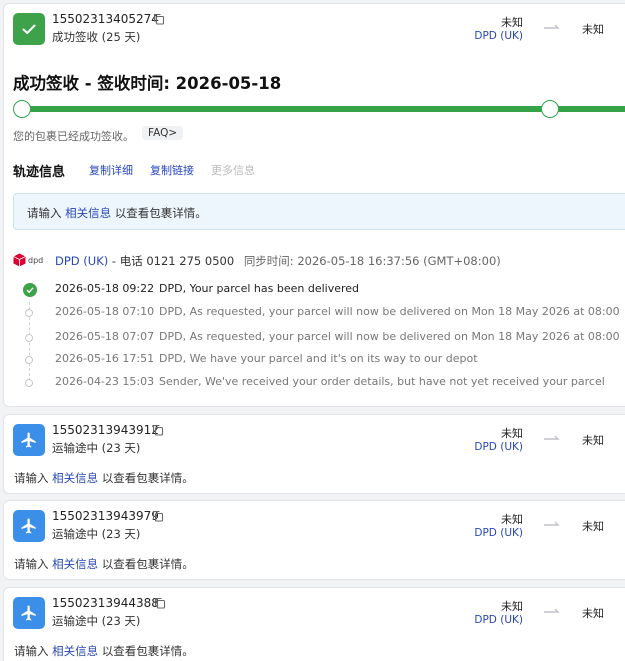 The height and width of the screenshot is (661, 625). I want to click on event-time: 2026-04-23 15:03, so click(105, 381).